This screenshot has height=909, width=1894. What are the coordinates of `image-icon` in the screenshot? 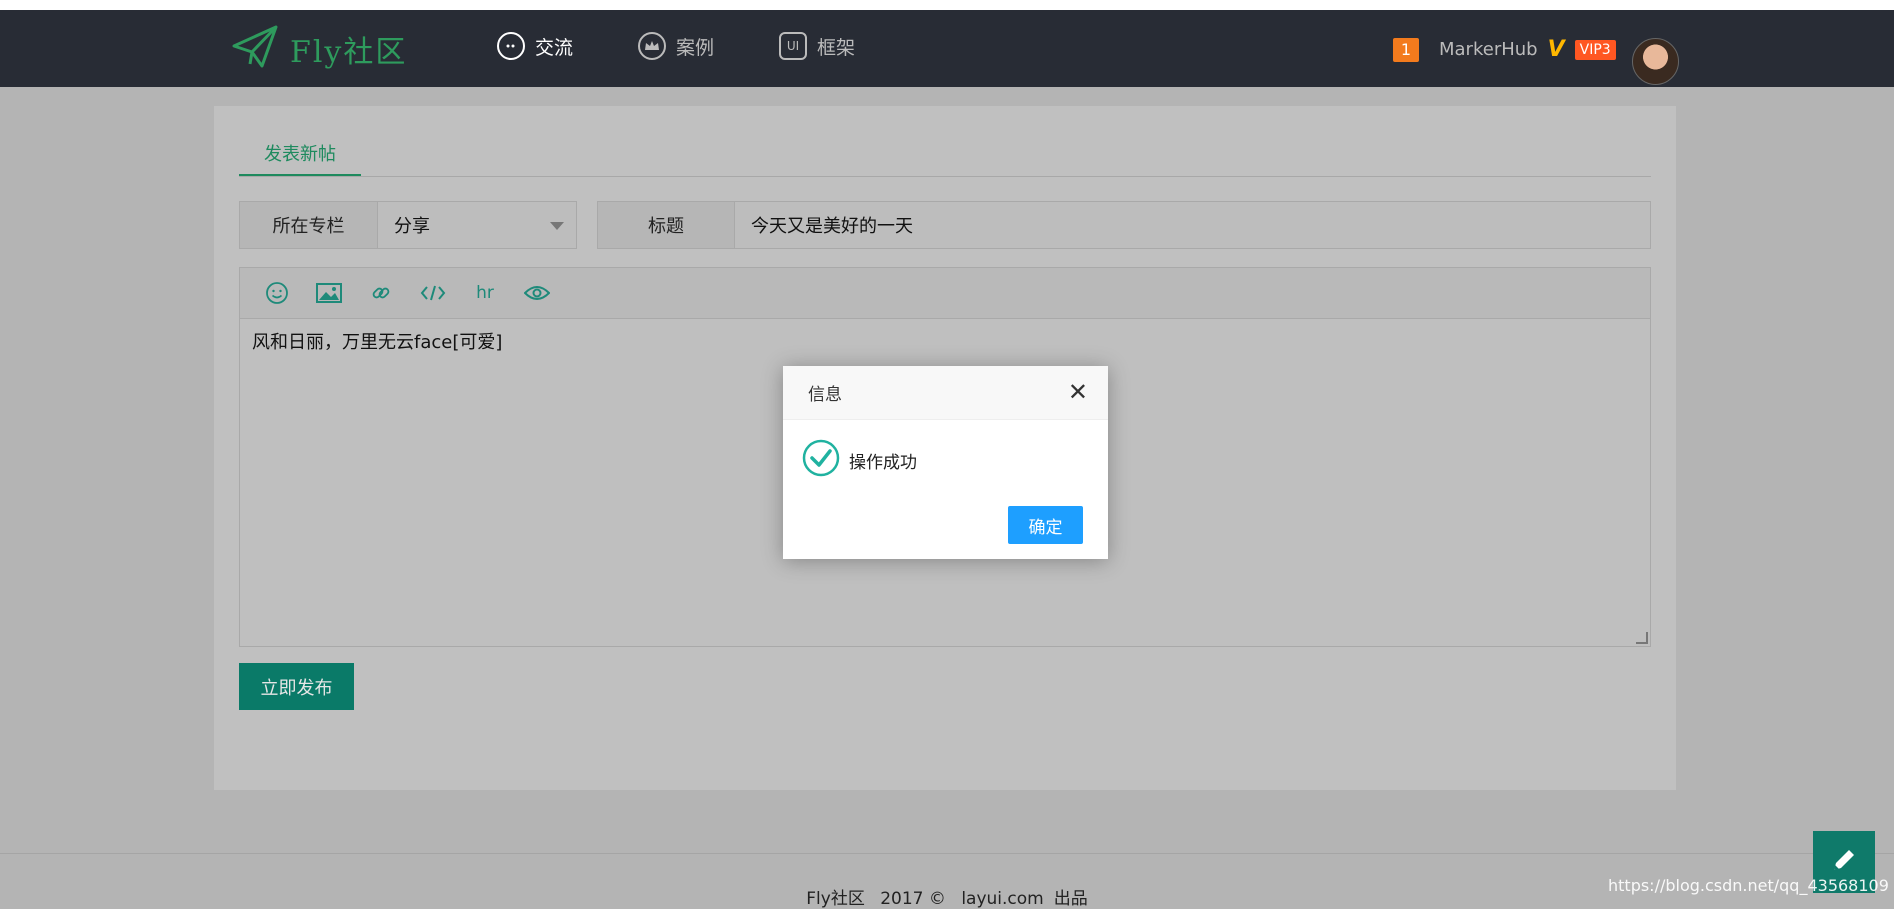 It's located at (329, 293).